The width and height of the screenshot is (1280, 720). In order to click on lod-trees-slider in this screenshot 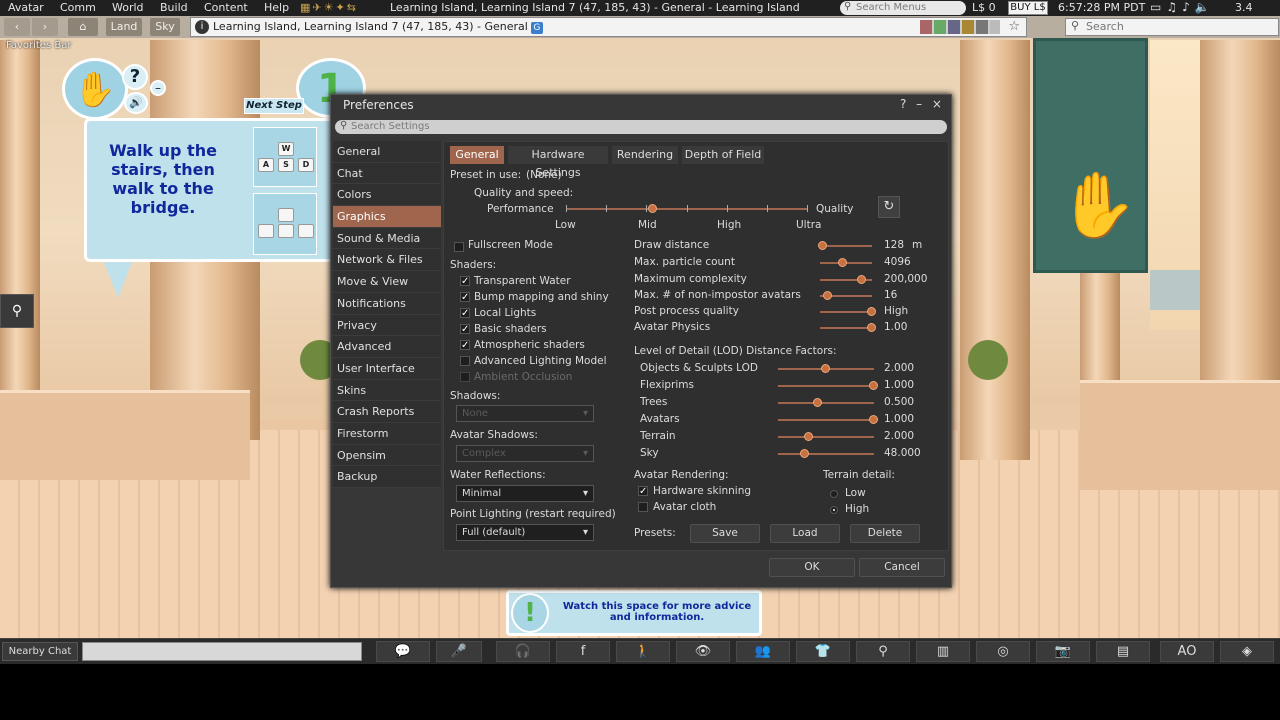, I will do `click(826, 402)`.